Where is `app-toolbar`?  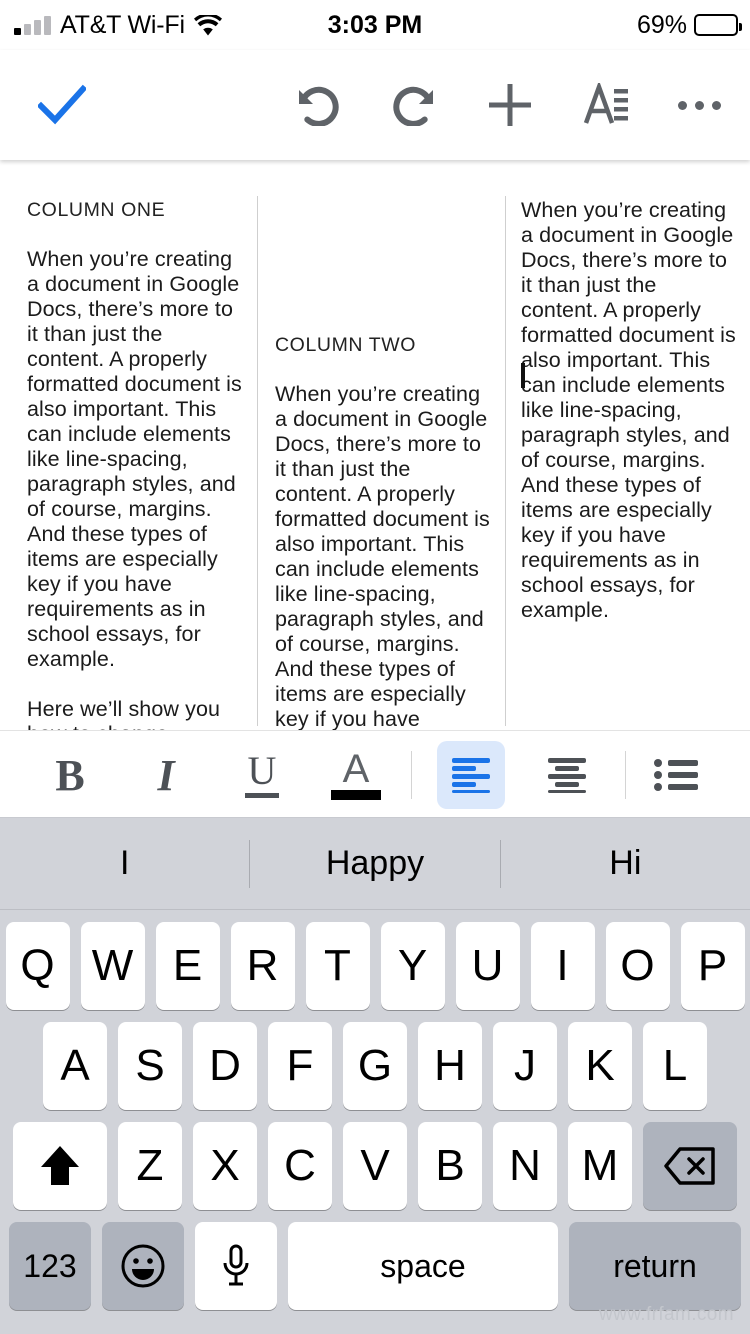 app-toolbar is located at coordinates (375, 105).